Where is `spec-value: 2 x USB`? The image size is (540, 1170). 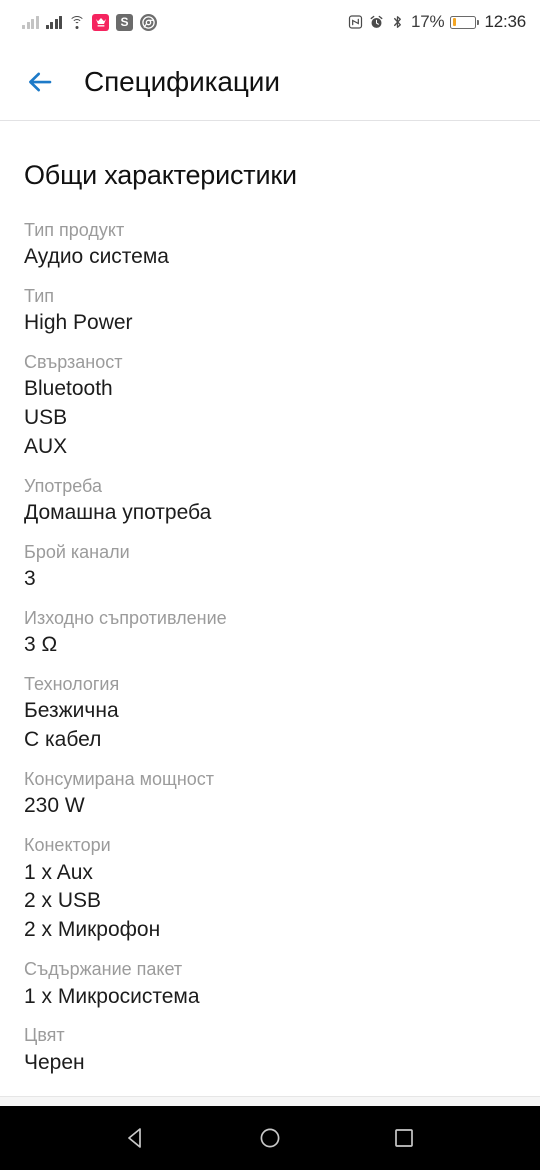
spec-value: 2 x USB is located at coordinates (63, 901).